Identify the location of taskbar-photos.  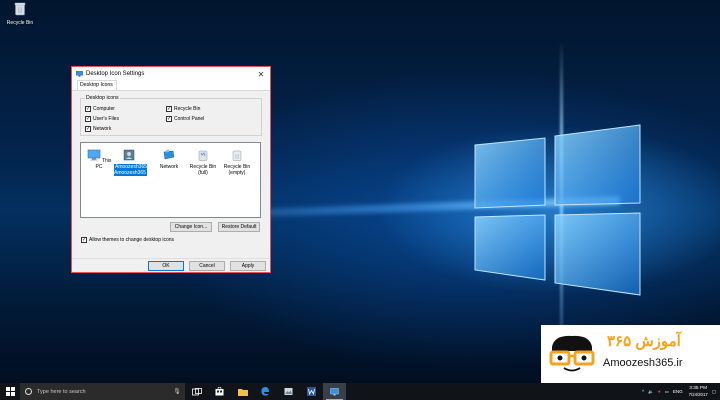
(288, 391).